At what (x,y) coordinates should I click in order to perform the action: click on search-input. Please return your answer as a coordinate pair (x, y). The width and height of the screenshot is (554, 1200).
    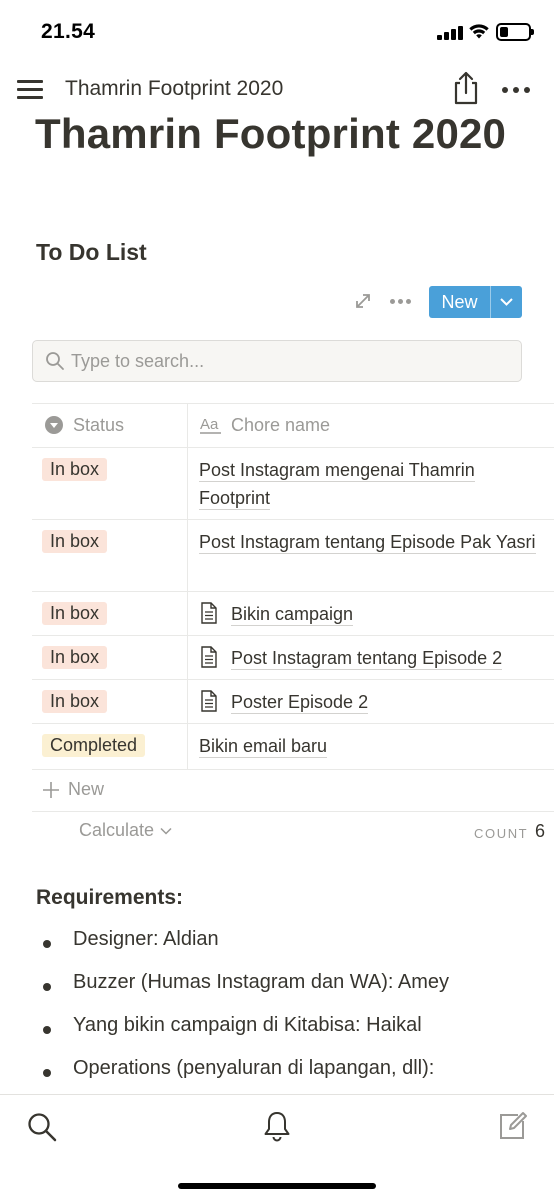
    Looking at the image, I should click on (291, 361).